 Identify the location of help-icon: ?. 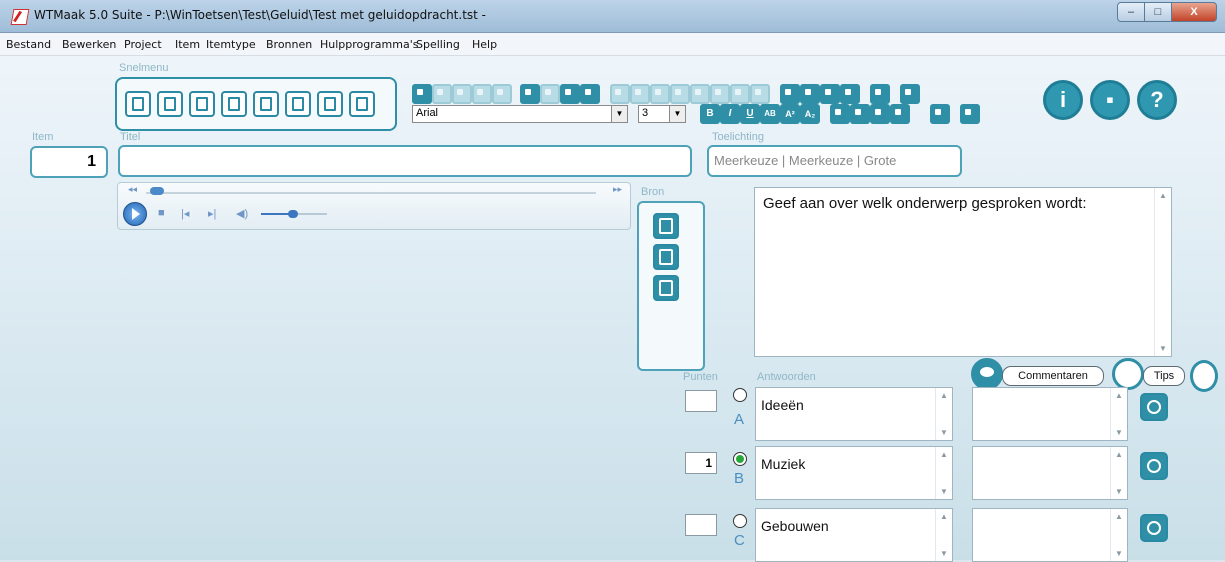
(1157, 100).